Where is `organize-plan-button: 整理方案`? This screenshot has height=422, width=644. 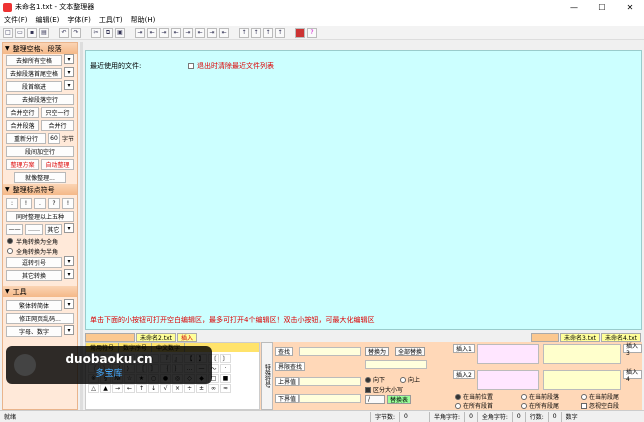
organize-plan-button: 整理方案 is located at coordinates (22, 164).